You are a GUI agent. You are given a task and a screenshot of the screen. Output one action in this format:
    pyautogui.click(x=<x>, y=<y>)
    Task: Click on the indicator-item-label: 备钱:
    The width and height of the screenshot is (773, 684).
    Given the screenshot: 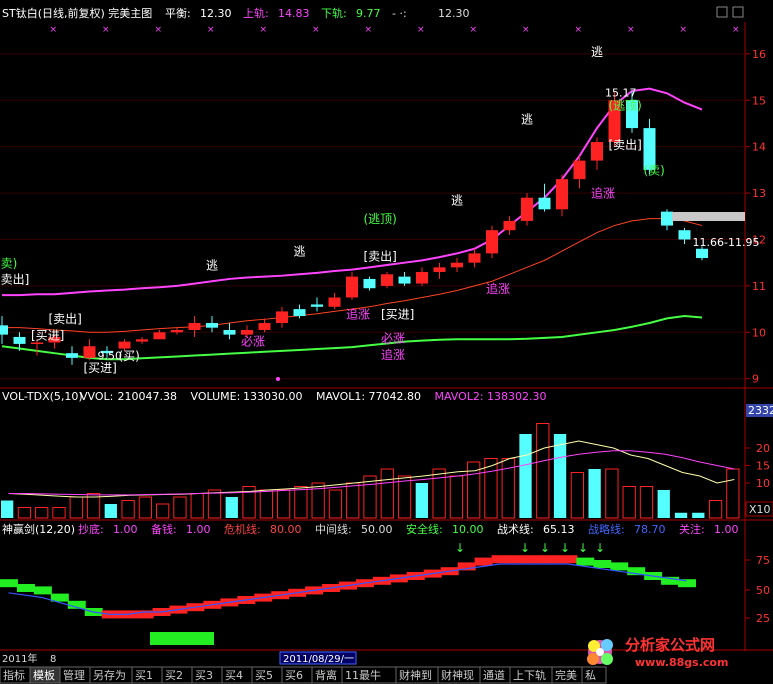 What is the action you would take?
    pyautogui.click(x=164, y=529)
    